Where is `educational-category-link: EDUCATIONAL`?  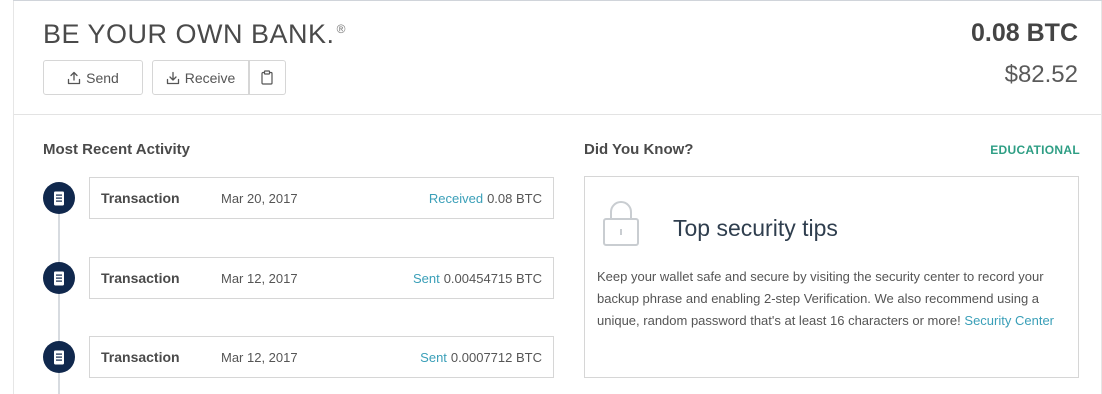 educational-category-link: EDUCATIONAL is located at coordinates (1035, 150).